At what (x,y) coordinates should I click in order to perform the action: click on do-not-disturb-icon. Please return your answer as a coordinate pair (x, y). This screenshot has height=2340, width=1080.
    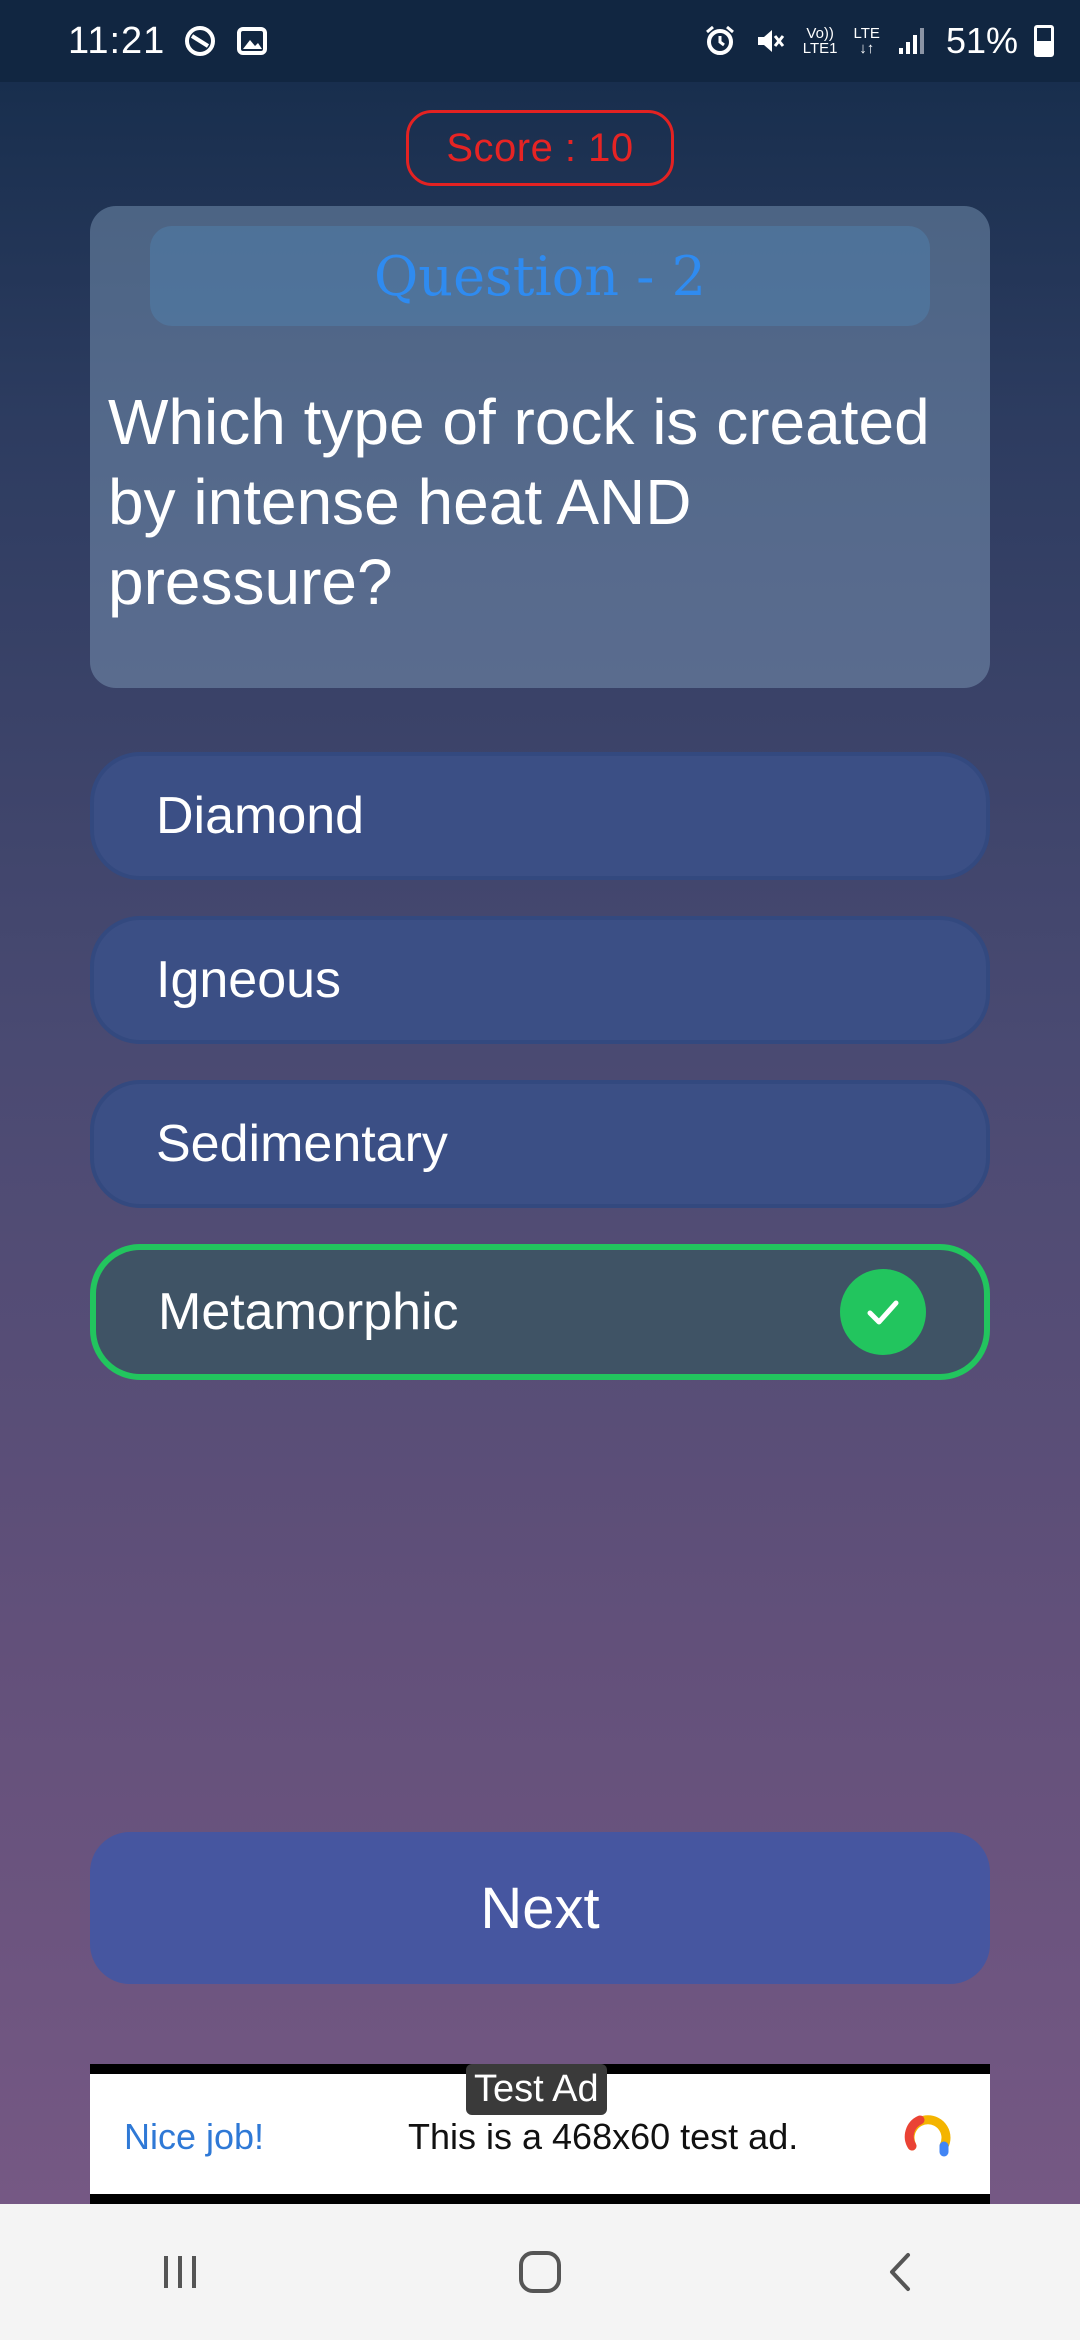
    Looking at the image, I should click on (200, 41).